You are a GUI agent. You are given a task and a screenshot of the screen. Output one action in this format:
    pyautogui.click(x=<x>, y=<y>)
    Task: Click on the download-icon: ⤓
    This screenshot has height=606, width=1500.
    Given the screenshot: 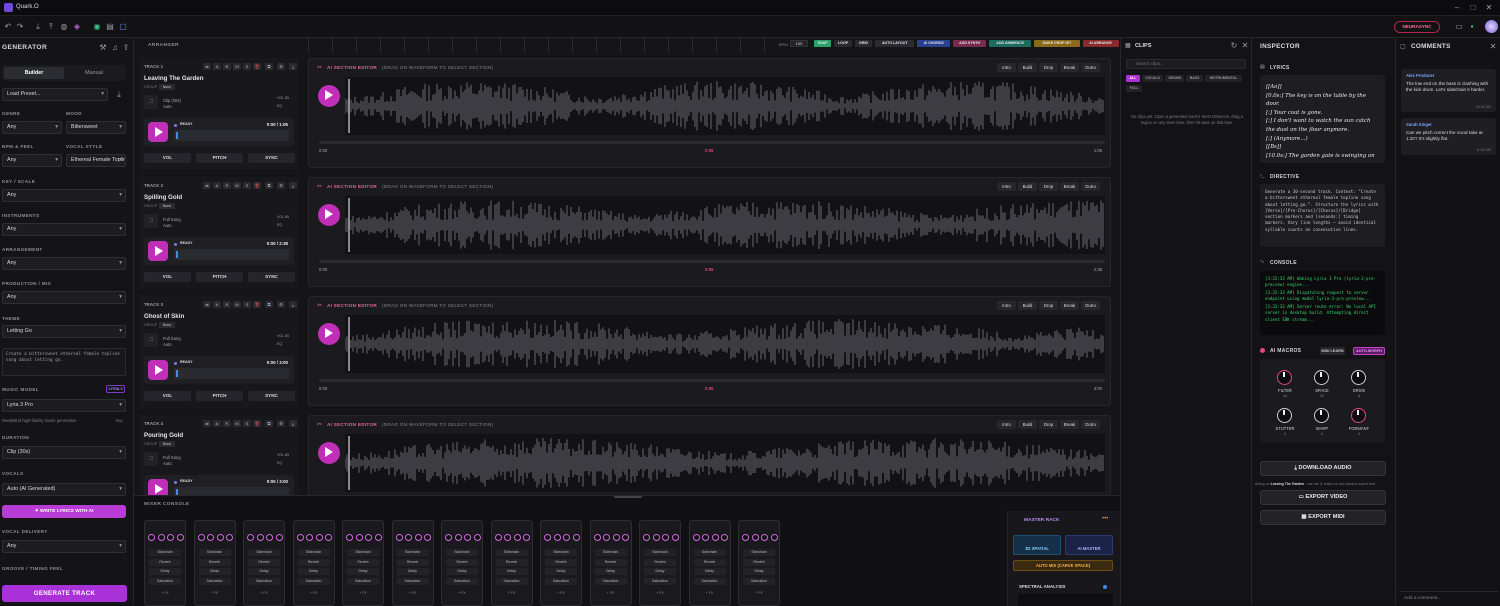 What is the action you would take?
    pyautogui.click(x=38, y=27)
    